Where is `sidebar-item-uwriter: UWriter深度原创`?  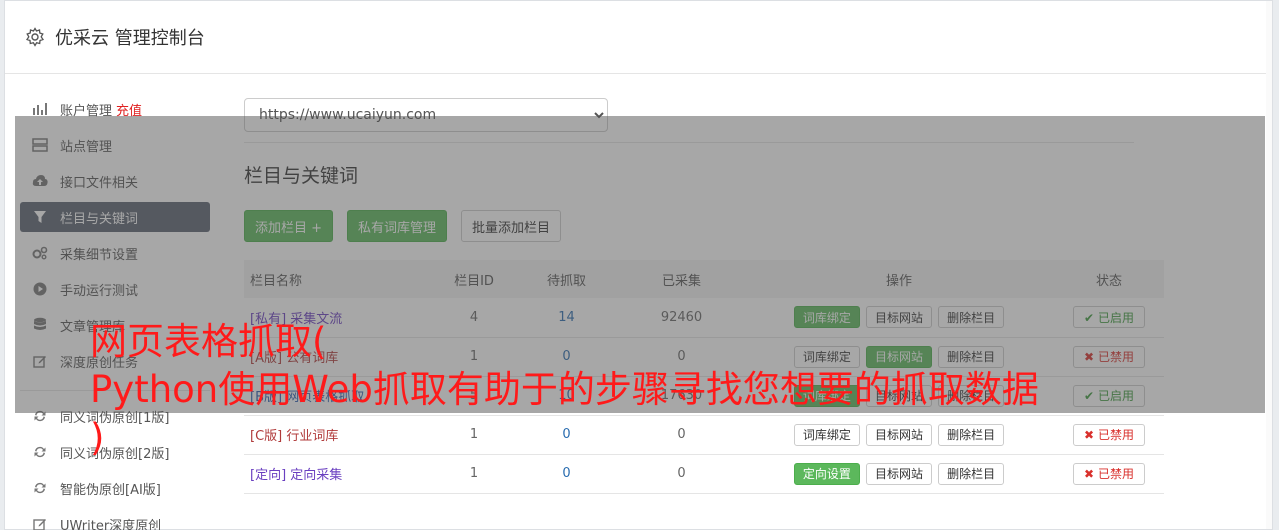 sidebar-item-uwriter: UWriter深度原创 is located at coordinates (115, 519).